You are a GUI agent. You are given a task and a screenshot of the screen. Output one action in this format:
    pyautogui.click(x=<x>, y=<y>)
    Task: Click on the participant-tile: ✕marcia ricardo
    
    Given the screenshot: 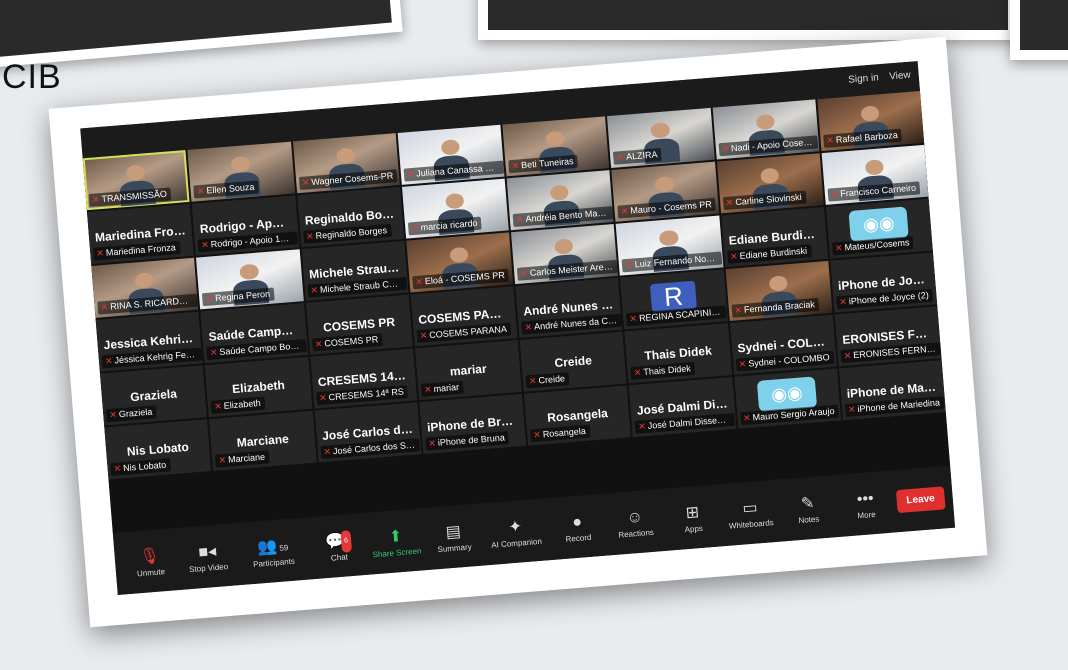 What is the action you would take?
    pyautogui.click(x=455, y=208)
    